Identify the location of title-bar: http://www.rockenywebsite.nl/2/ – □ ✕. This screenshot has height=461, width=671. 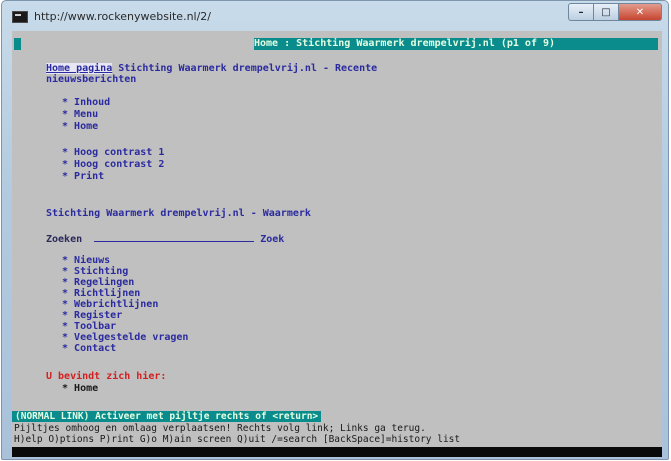
(335, 16).